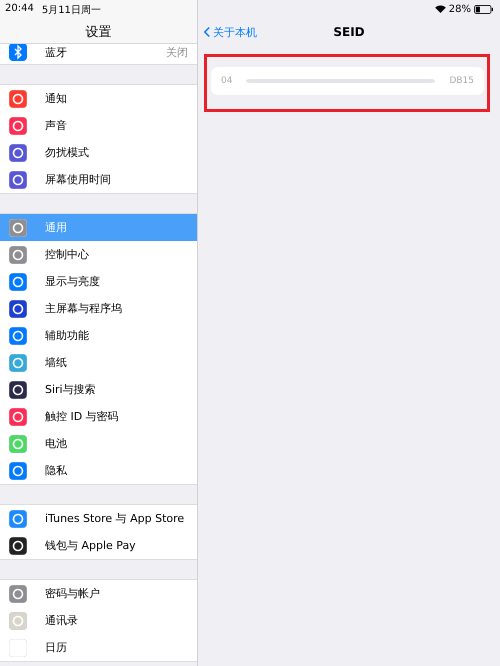 This screenshot has width=500, height=666. Describe the element at coordinates (83, 308) in the screenshot. I see `item-label: 主屏幕与程序坞` at that location.